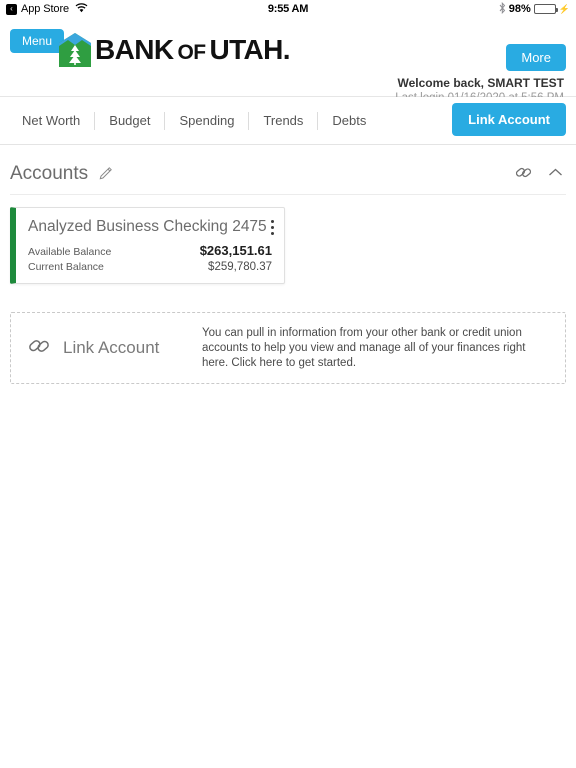 The width and height of the screenshot is (576, 768). I want to click on current-balance-value: $259,780.37, so click(240, 267).